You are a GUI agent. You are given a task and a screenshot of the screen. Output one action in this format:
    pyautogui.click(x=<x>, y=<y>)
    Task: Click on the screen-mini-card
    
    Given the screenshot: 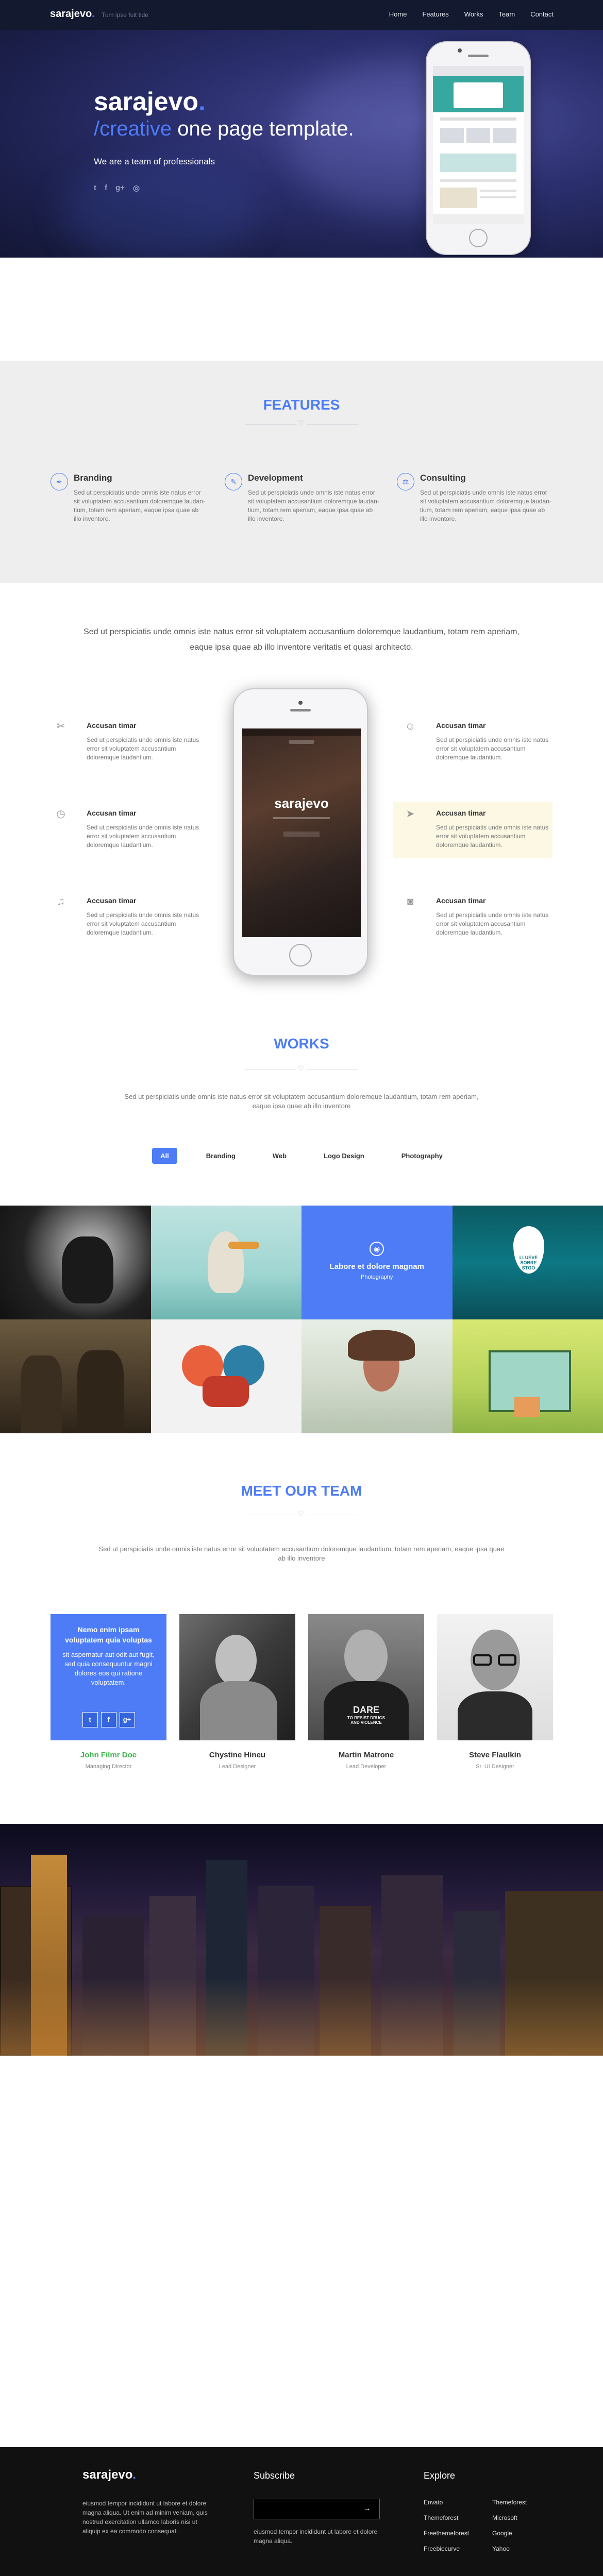 What is the action you would take?
    pyautogui.click(x=504, y=135)
    